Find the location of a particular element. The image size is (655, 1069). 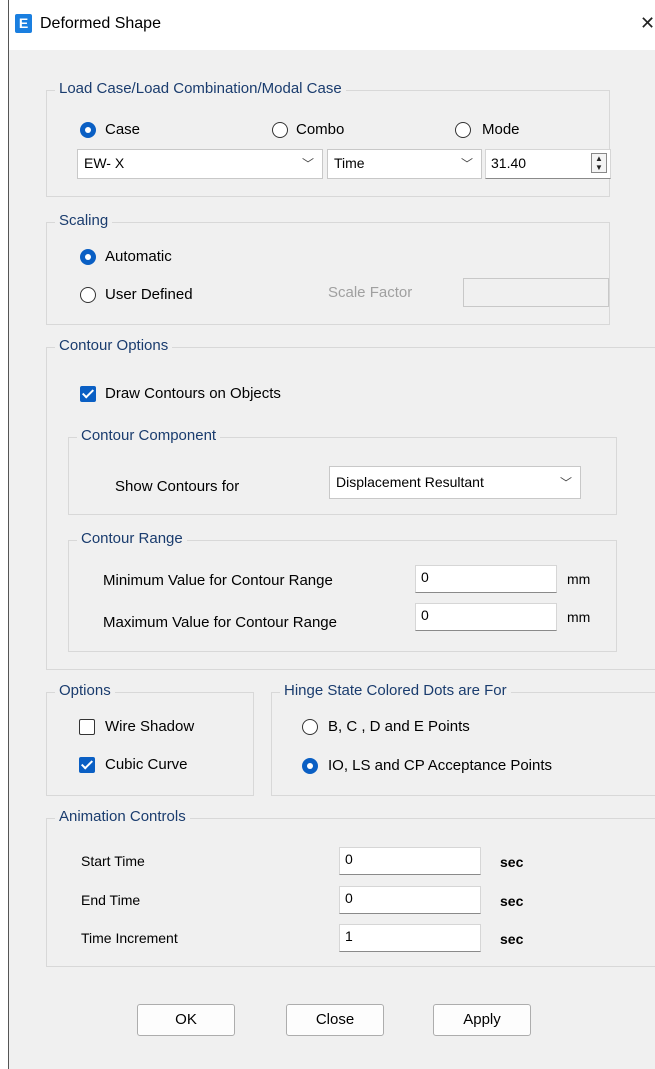

contour-component-legend: Contour Component is located at coordinates (149, 435).